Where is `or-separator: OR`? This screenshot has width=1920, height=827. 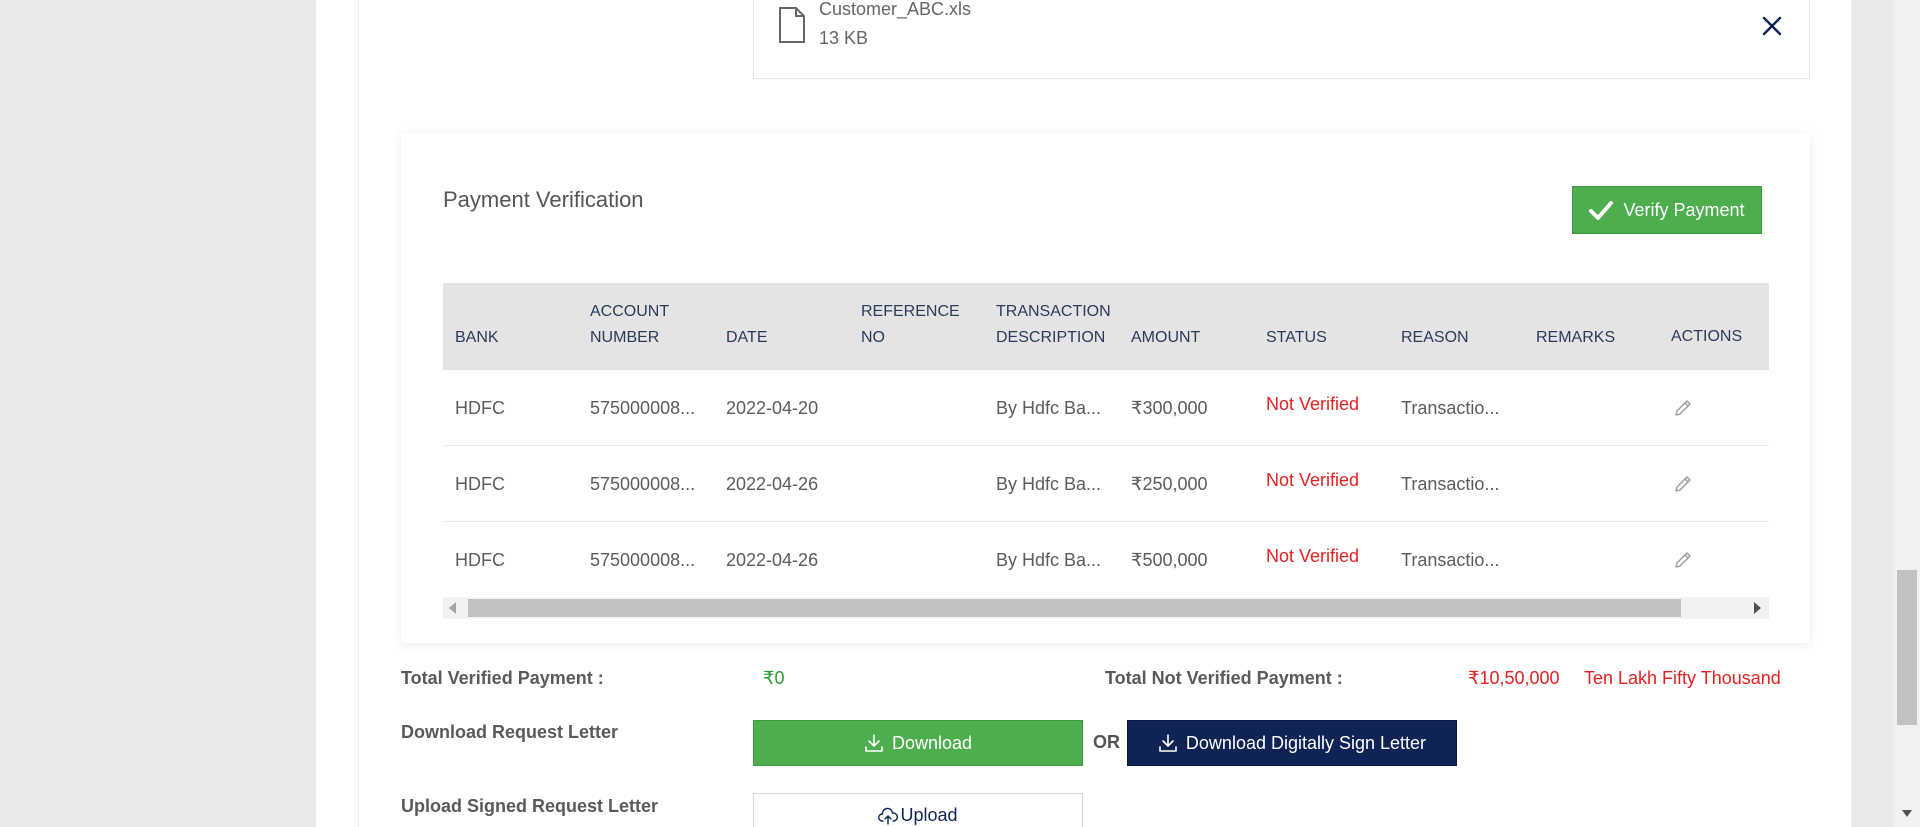 or-separator: OR is located at coordinates (1106, 742).